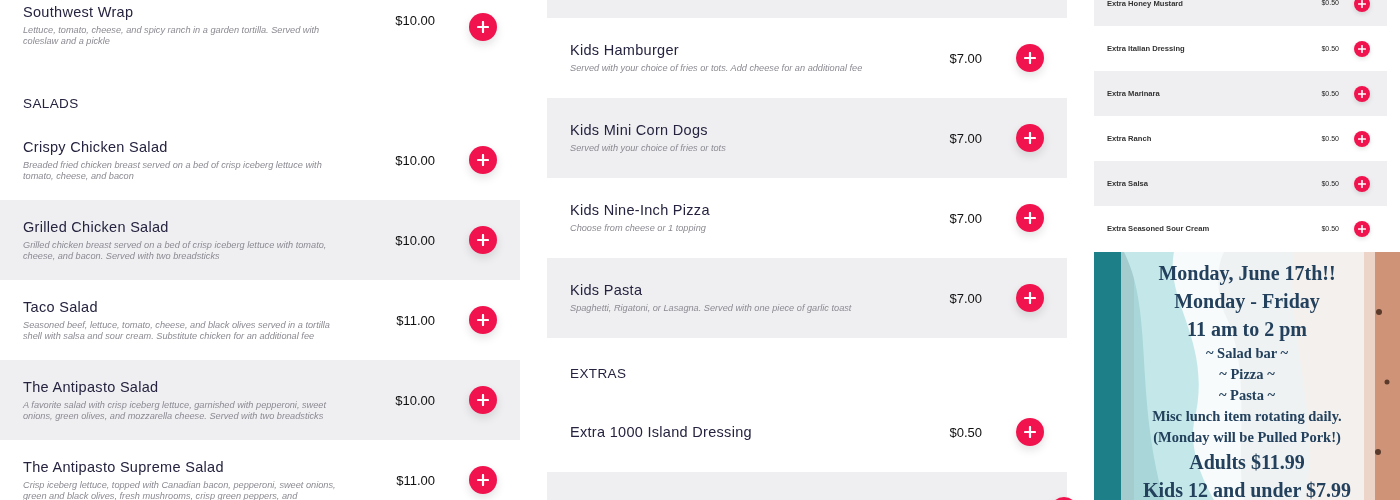 The image size is (1400, 500). What do you see at coordinates (175, 410) in the screenshot?
I see `item-description: A favorite salad with crisp iceberg lettuce, garnished with pepperoni, sweet onions, green olives, and mozzarella cheese. Served with two breadsticks` at bounding box center [175, 410].